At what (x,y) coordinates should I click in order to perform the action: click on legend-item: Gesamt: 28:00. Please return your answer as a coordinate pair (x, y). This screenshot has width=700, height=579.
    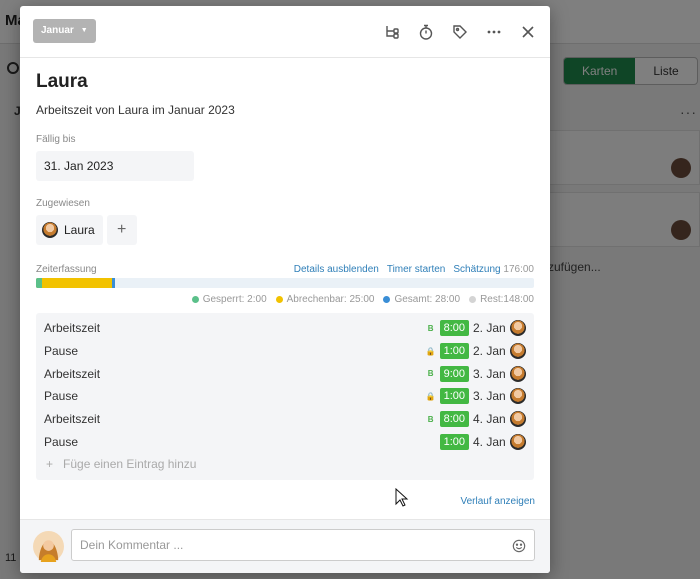
    Looking at the image, I should click on (421, 299).